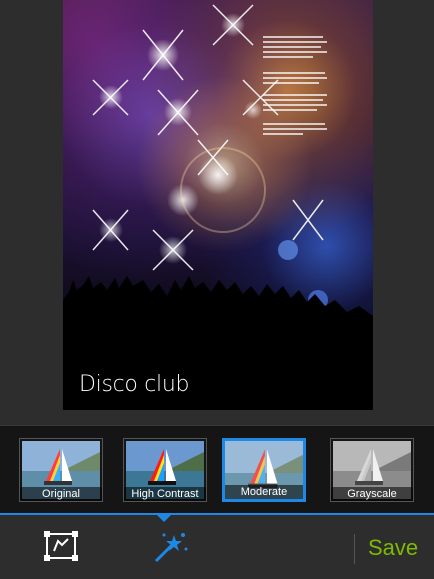 The width and height of the screenshot is (434, 579). I want to click on poster-title: Disco club, so click(134, 384).